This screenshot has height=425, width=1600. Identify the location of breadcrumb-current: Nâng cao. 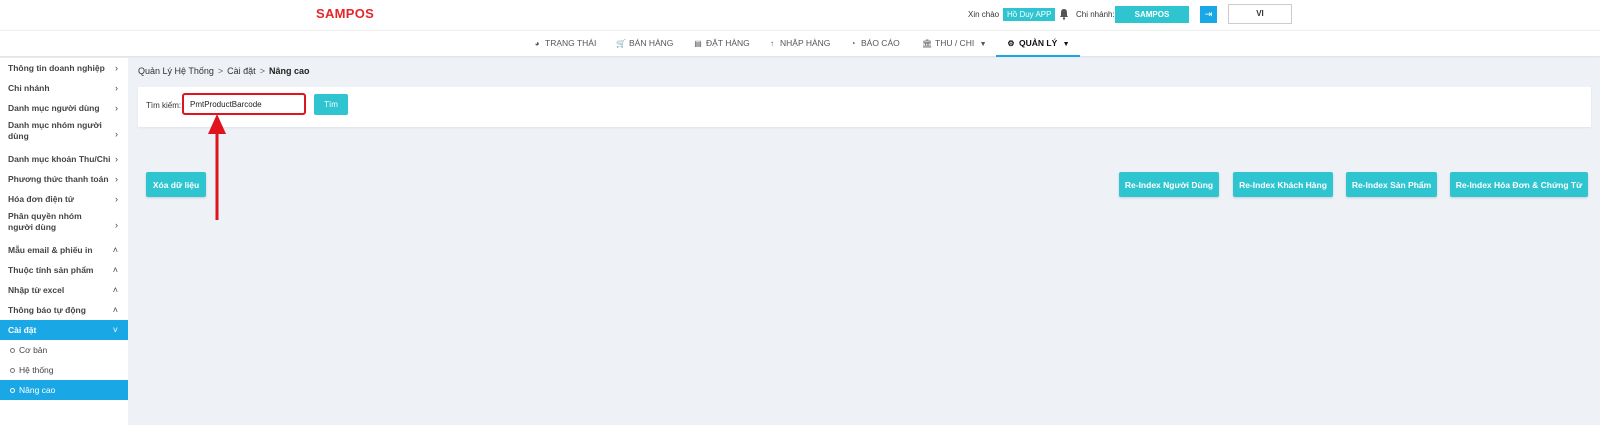
(289, 71).